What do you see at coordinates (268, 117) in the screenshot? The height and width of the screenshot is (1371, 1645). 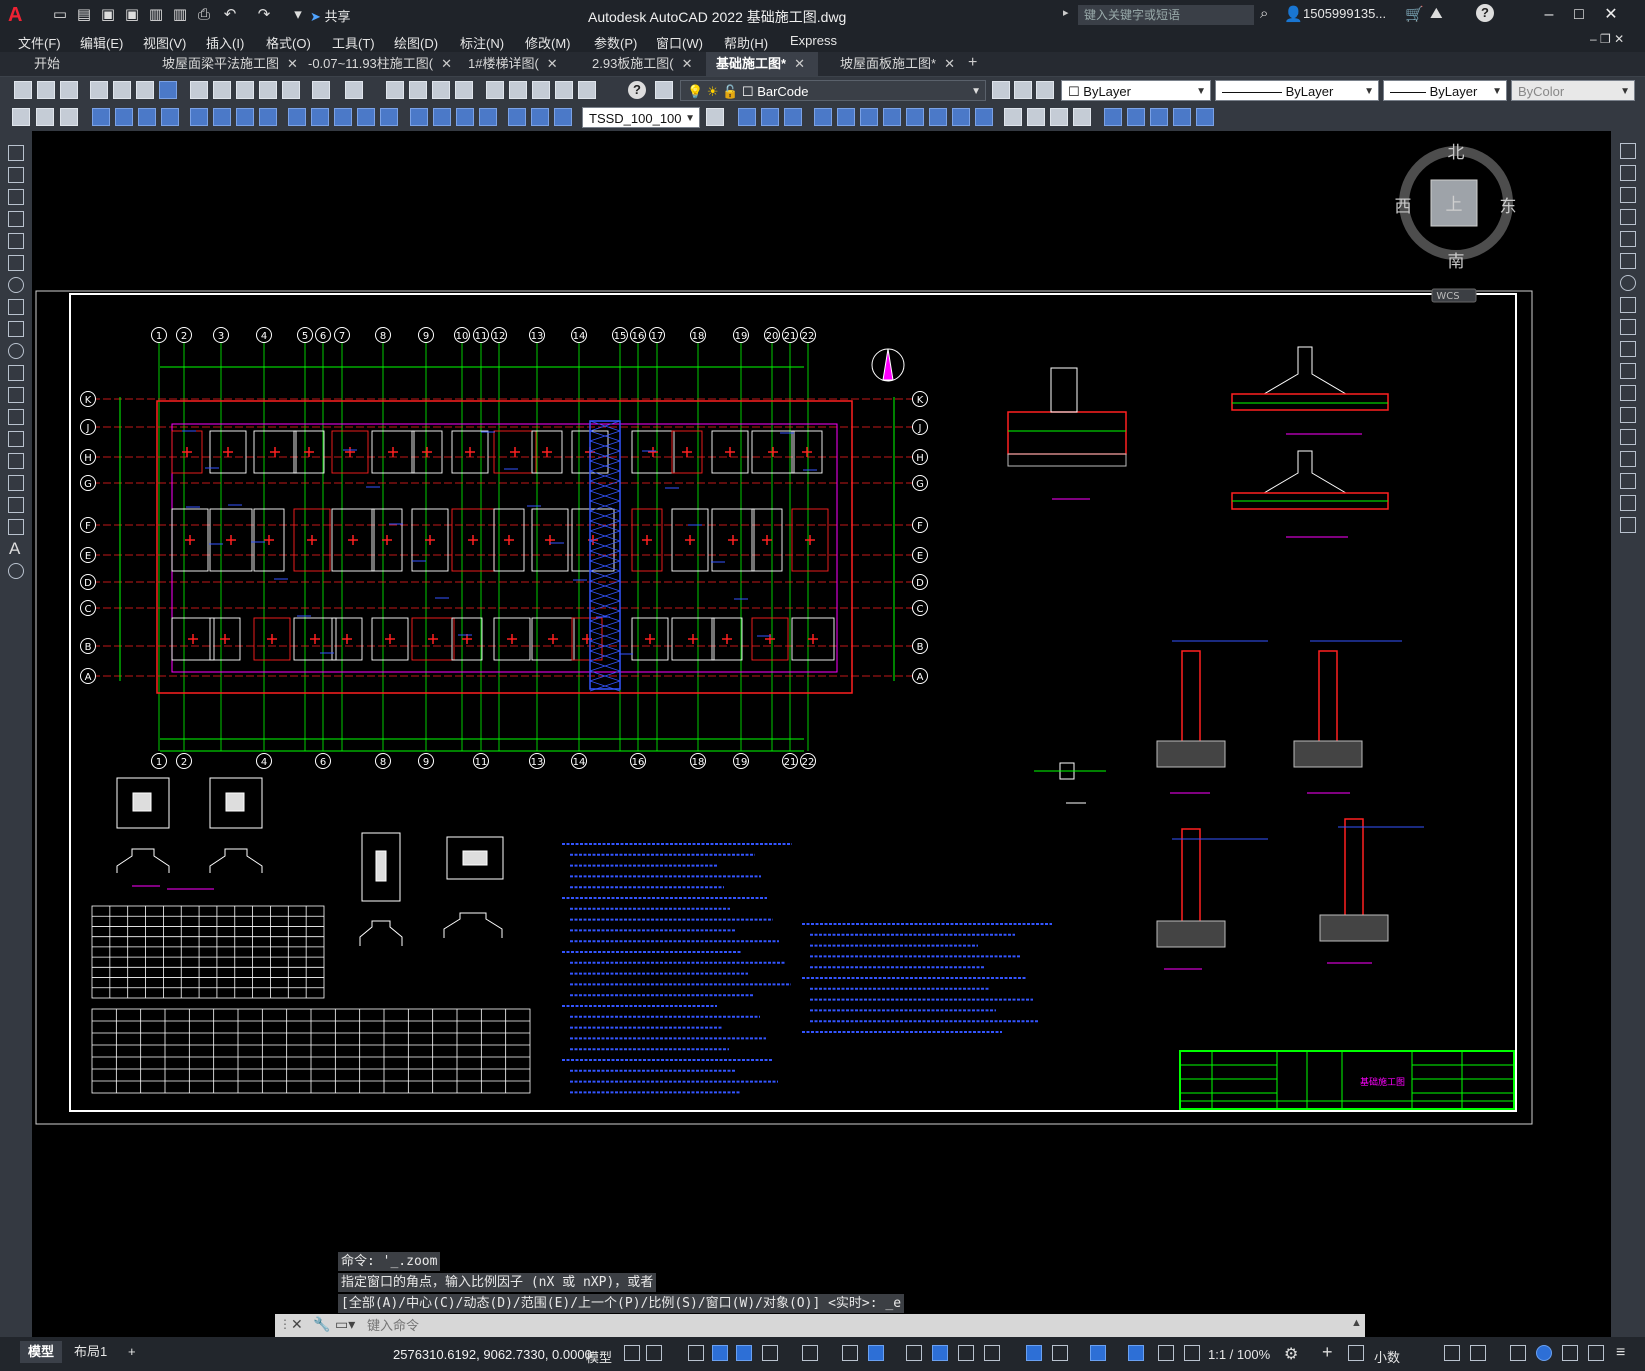 I see `angular-icon` at bounding box center [268, 117].